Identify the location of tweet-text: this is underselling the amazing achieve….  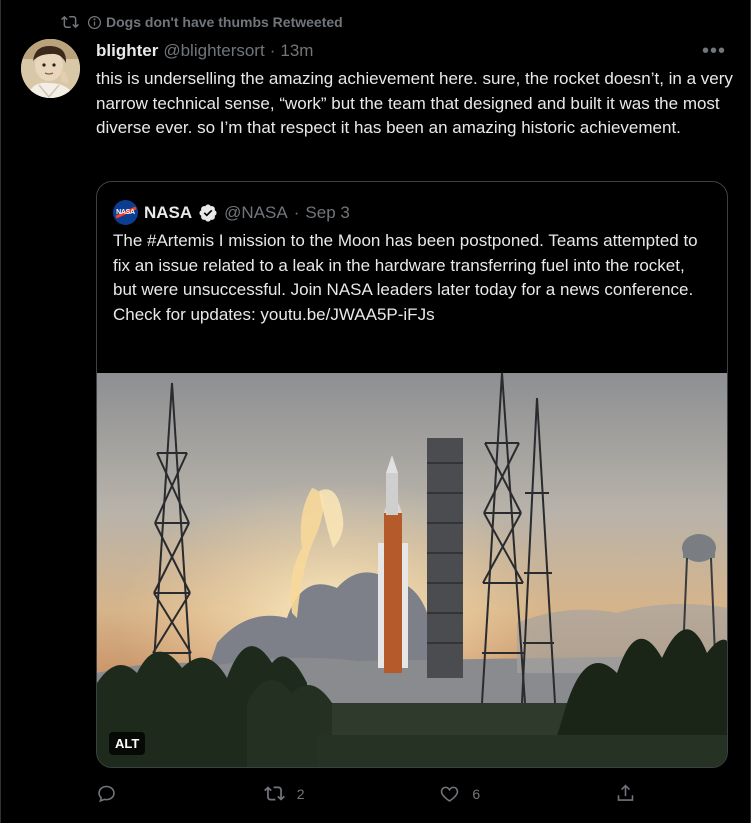
(414, 103).